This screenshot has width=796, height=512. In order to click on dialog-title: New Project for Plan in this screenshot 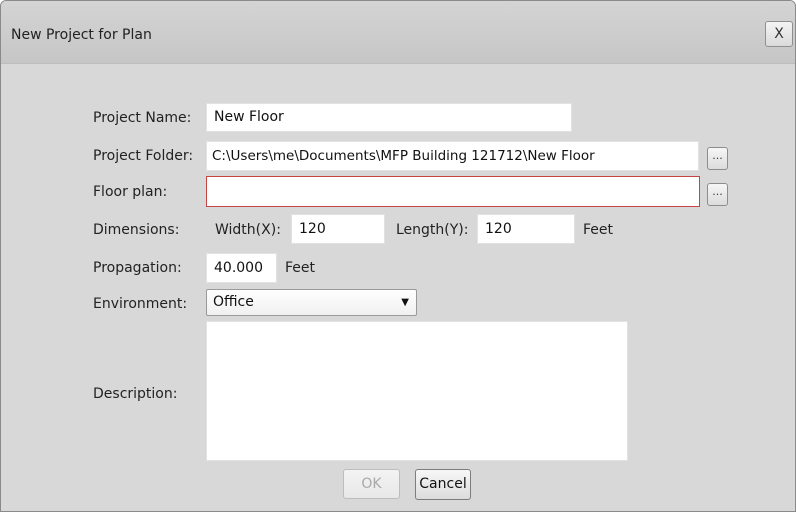, I will do `click(81, 35)`.